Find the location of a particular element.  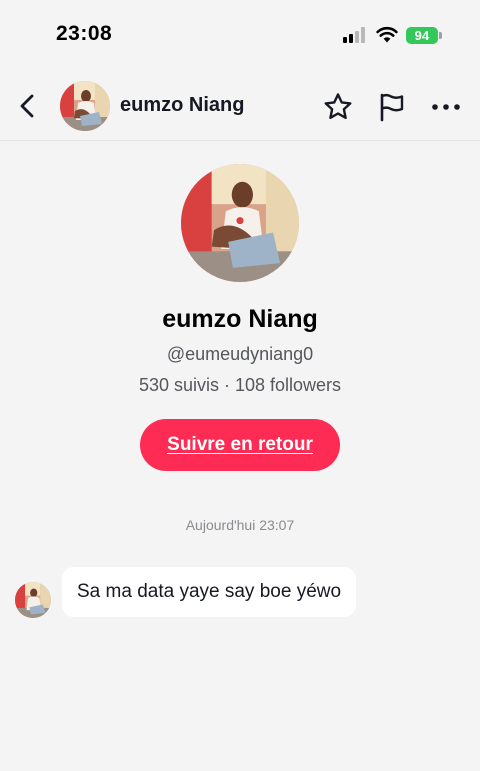

report-button is located at coordinates (392, 107).